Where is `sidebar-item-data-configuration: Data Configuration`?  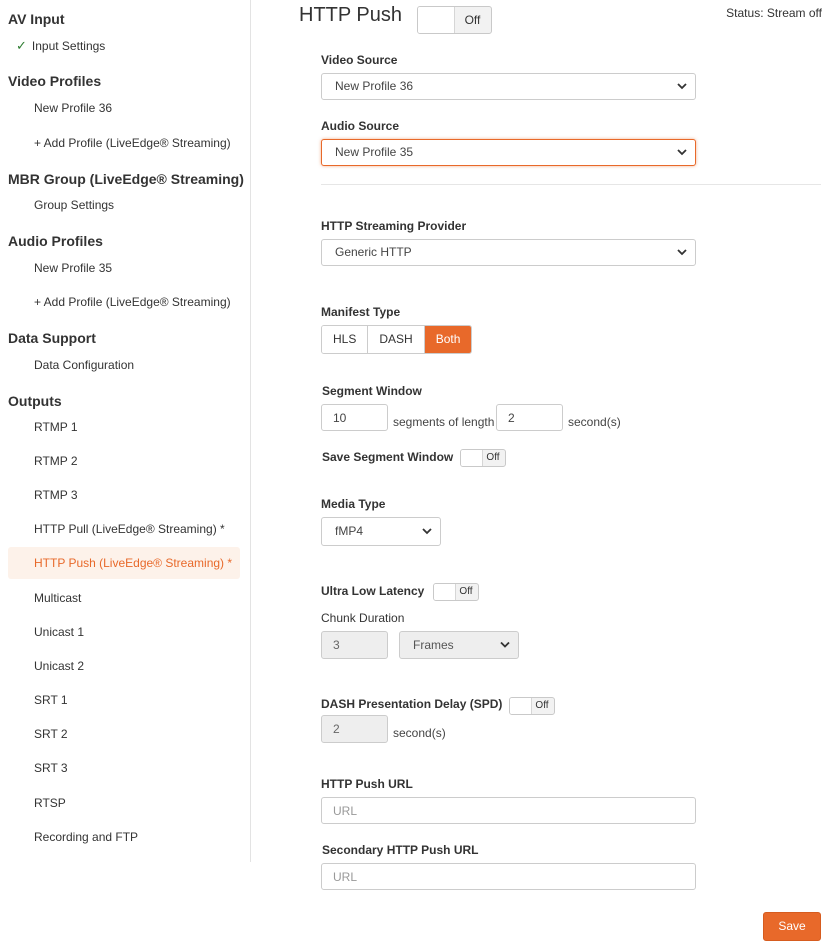 sidebar-item-data-configuration: Data Configuration is located at coordinates (124, 365).